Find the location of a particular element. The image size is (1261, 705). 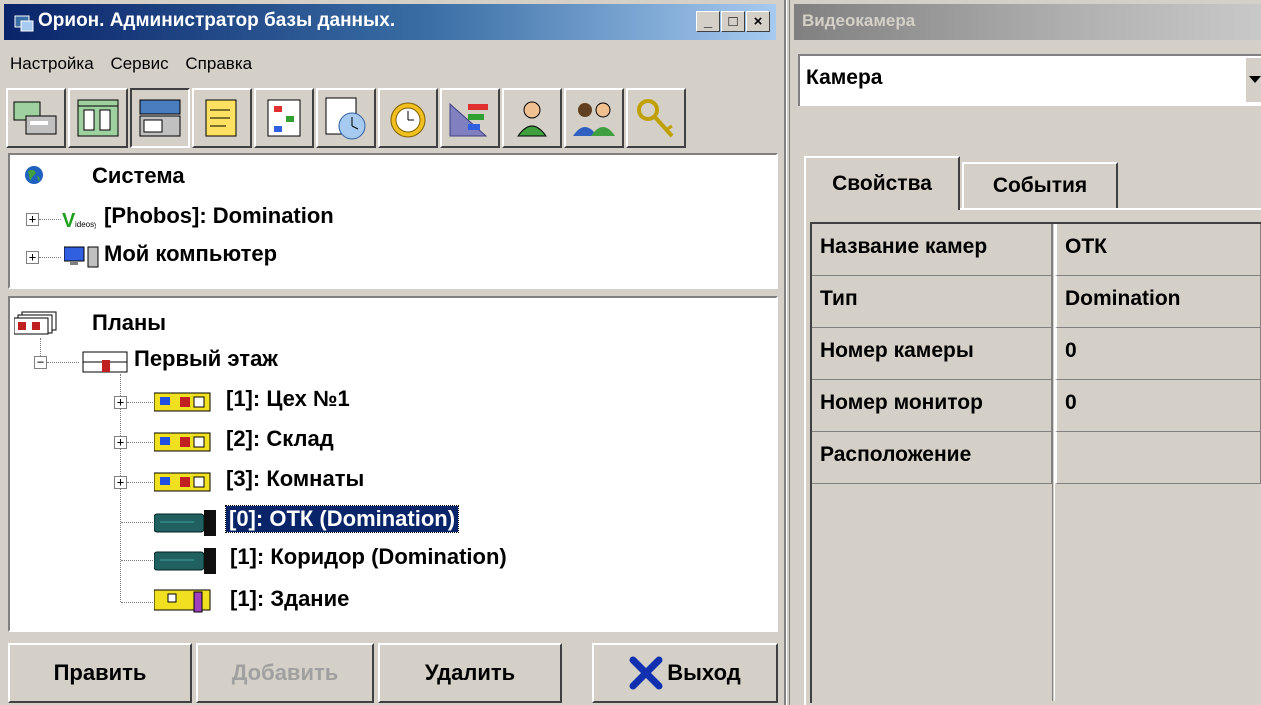

building-icon is located at coordinates (182, 601).